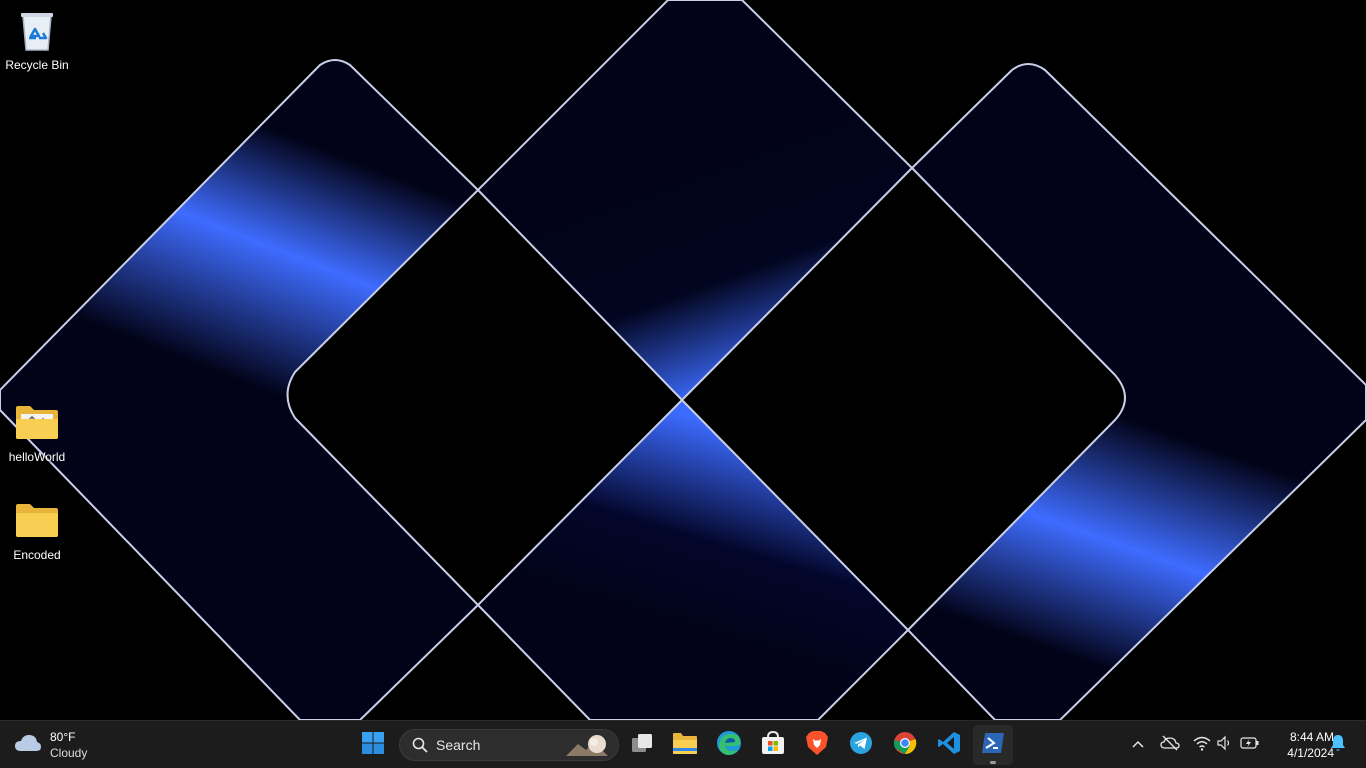 The height and width of the screenshot is (768, 1366). I want to click on battery-icon, so click(1250, 745).